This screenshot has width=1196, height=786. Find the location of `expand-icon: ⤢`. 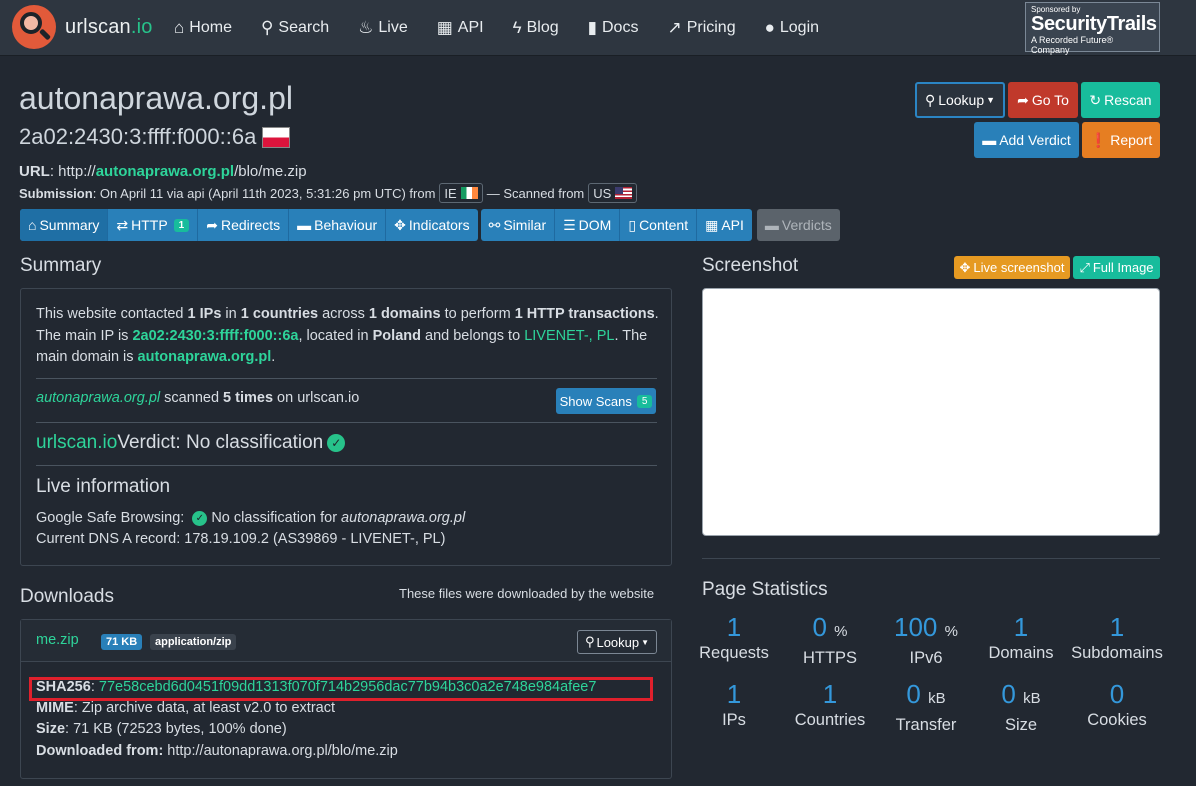

expand-icon: ⤢ is located at coordinates (1084, 267).